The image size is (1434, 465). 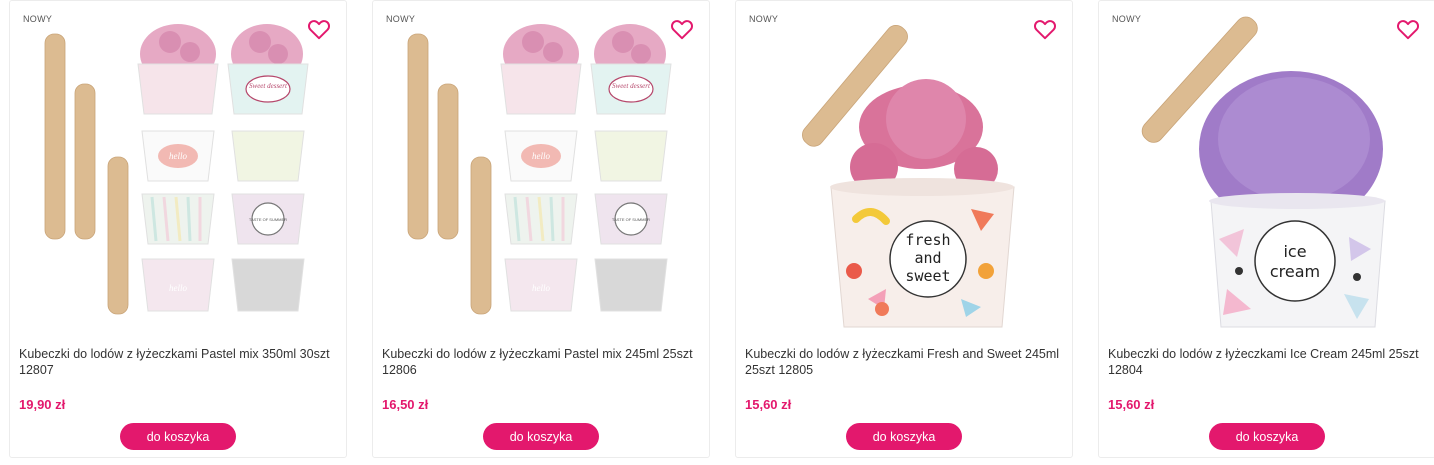 What do you see at coordinates (405, 404) in the screenshot?
I see `product-price: 16,50 zł` at bounding box center [405, 404].